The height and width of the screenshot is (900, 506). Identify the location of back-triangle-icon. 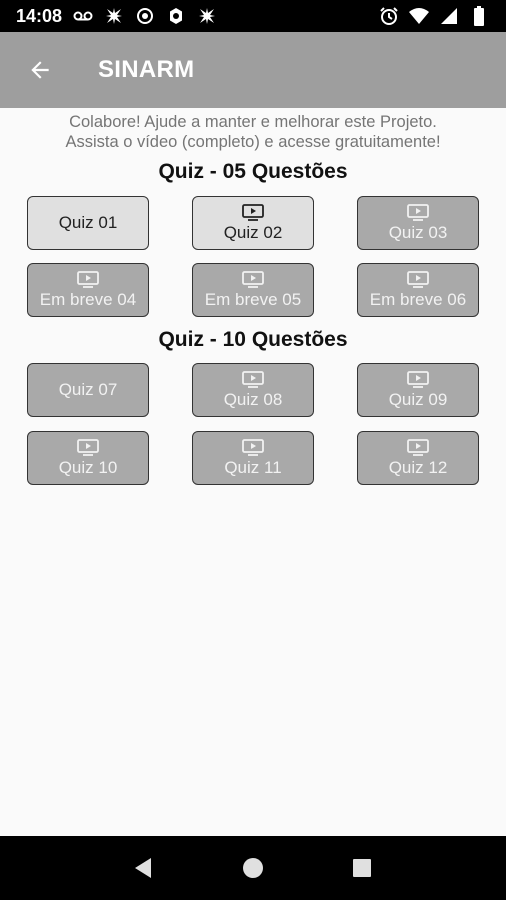
(143, 868).